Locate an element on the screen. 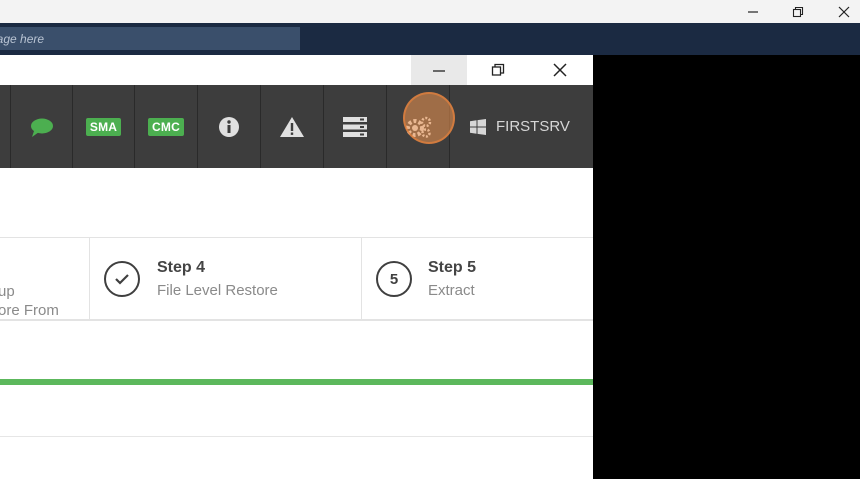 The height and width of the screenshot is (479, 860). cmc-button: CMC is located at coordinates (165, 126).